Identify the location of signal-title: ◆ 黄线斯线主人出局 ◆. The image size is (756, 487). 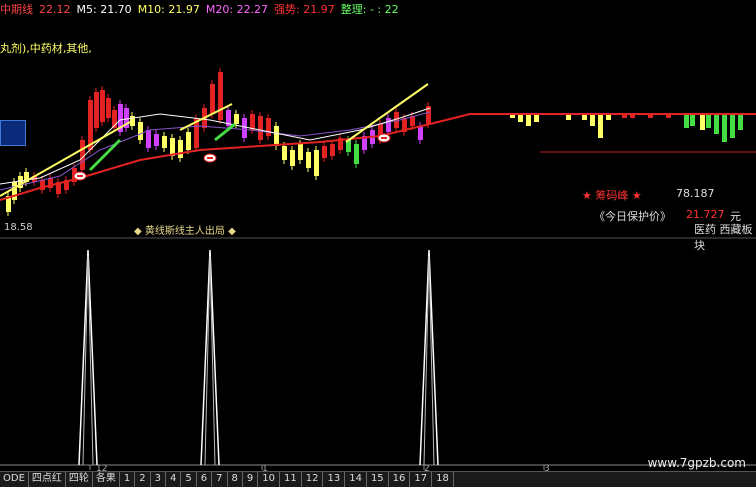
(185, 229).